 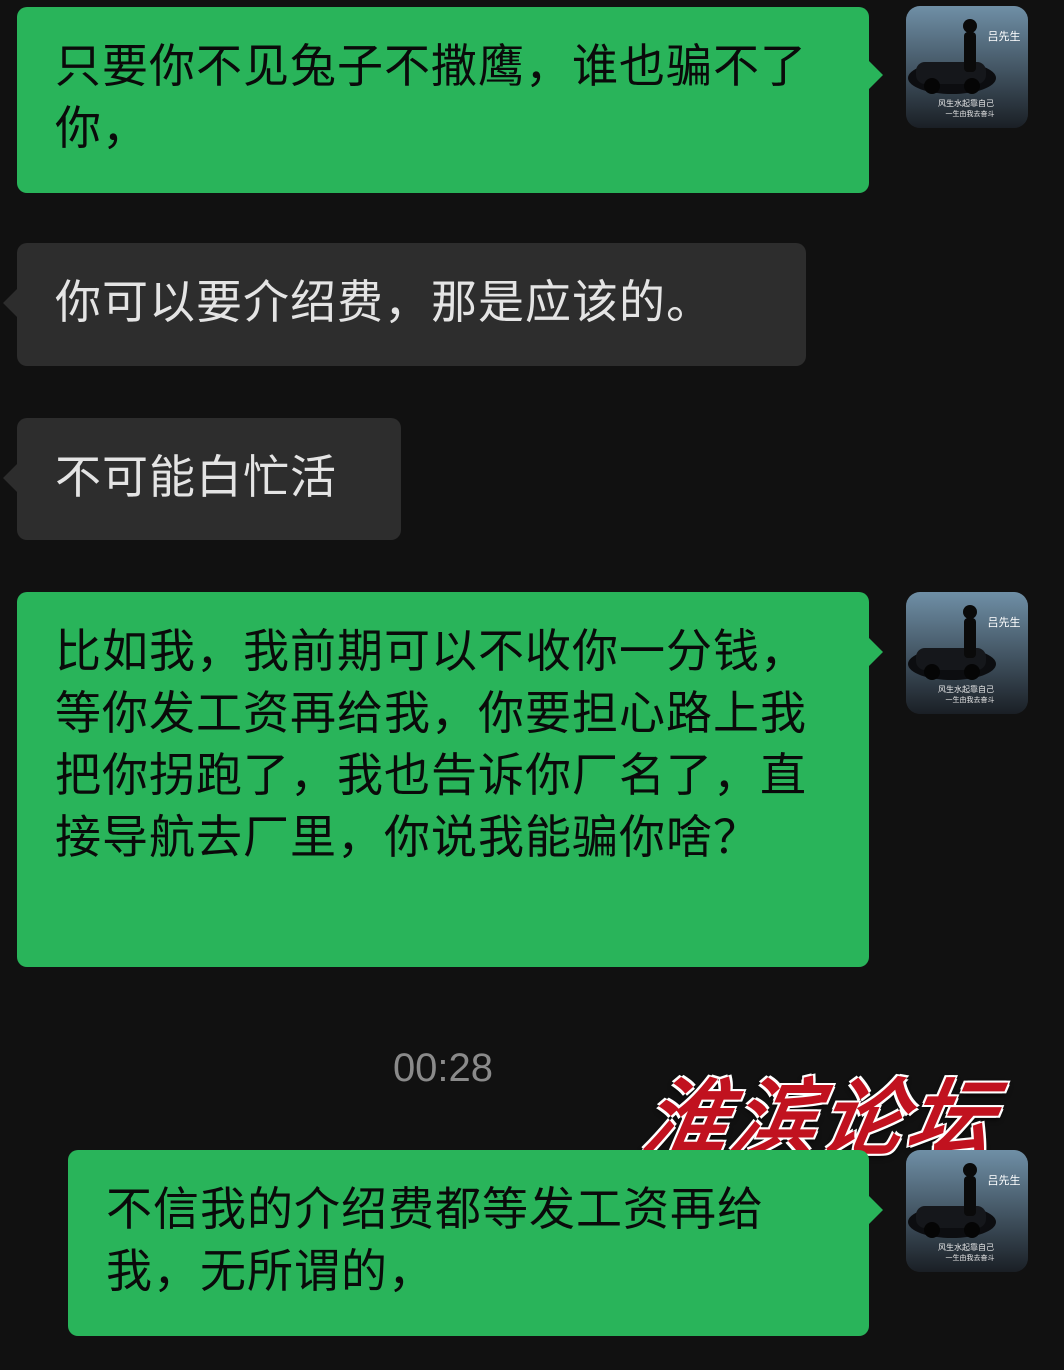 I want to click on message-bubble-sent: 不信我的介绍费都等发工资再给我，无所谓的，, so click(x=475, y=1243).